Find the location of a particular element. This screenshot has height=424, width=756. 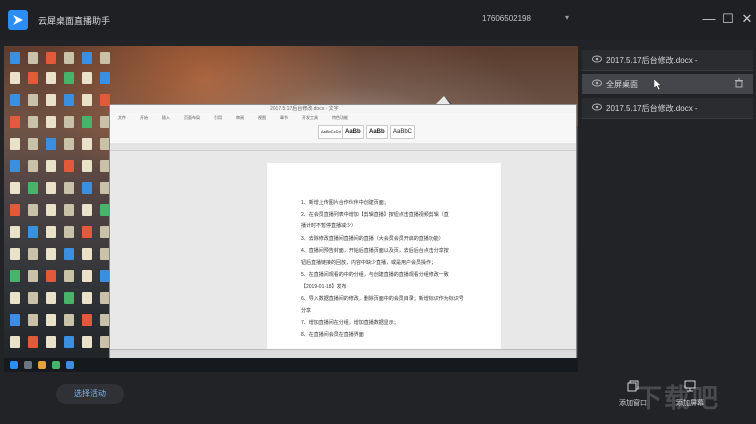

doc-line: 4、直播间预告封面，开始后直播页面以及页，去后后台点击分享按 is located at coordinates (375, 251).